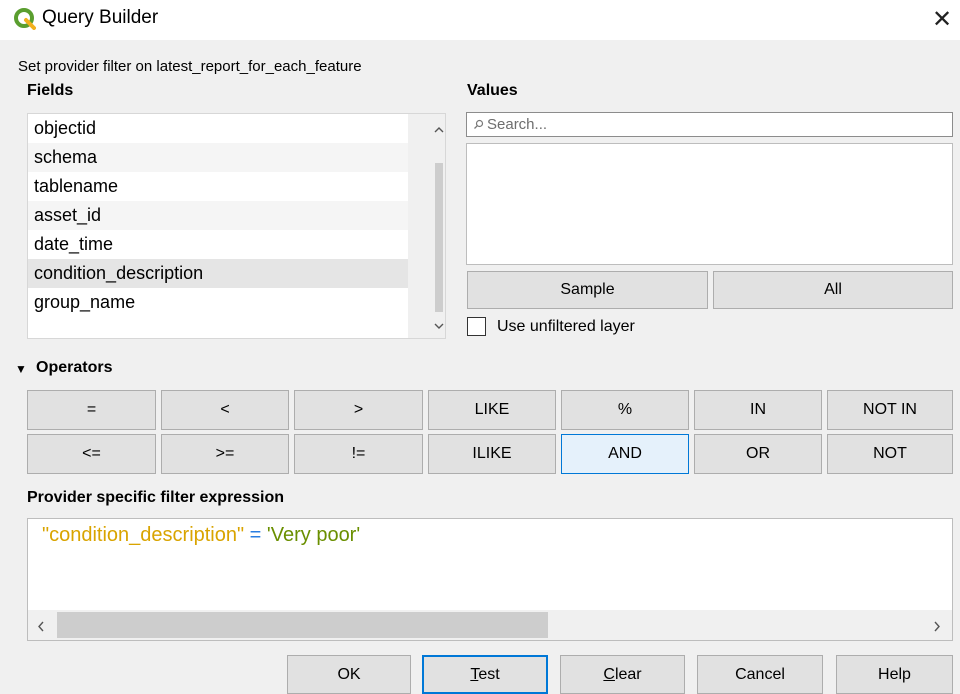  What do you see at coordinates (942, 20) in the screenshot?
I see `close-icon: ✕` at bounding box center [942, 20].